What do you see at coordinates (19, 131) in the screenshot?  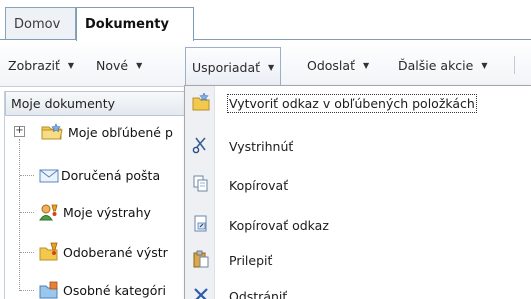 I see `expand-icon: +` at bounding box center [19, 131].